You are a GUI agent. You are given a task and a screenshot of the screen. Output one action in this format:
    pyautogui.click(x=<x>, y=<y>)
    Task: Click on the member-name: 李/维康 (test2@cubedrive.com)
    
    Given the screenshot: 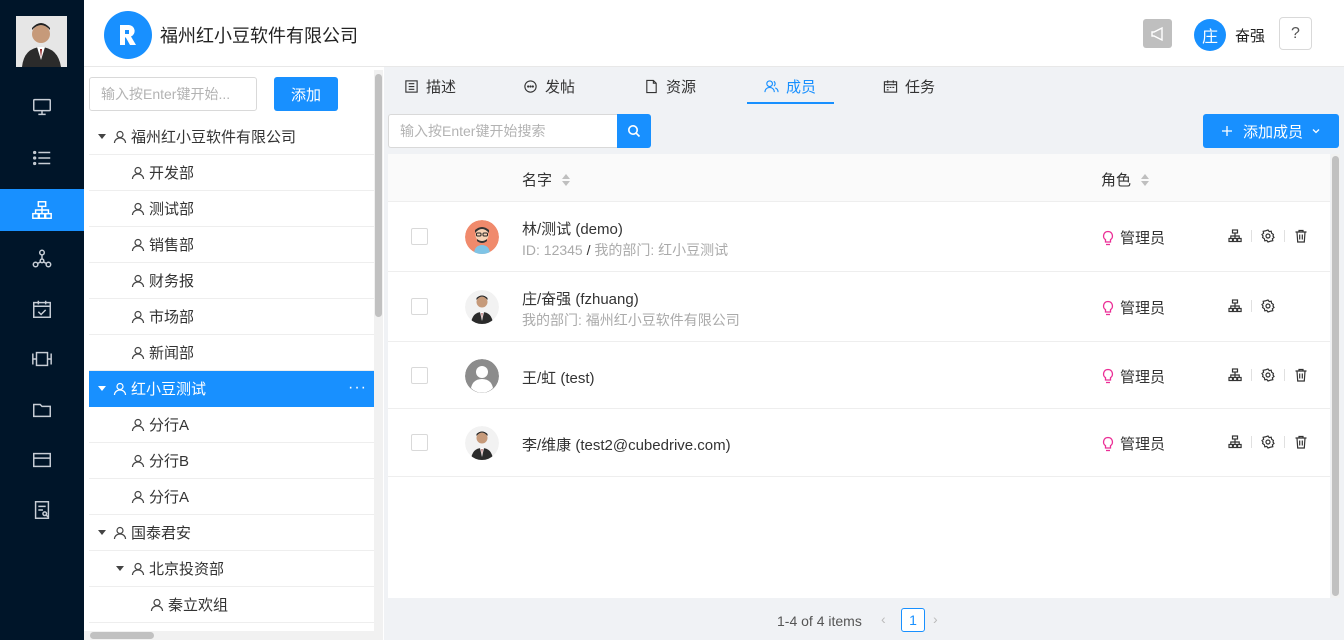 What is the action you would take?
    pyautogui.click(x=626, y=444)
    